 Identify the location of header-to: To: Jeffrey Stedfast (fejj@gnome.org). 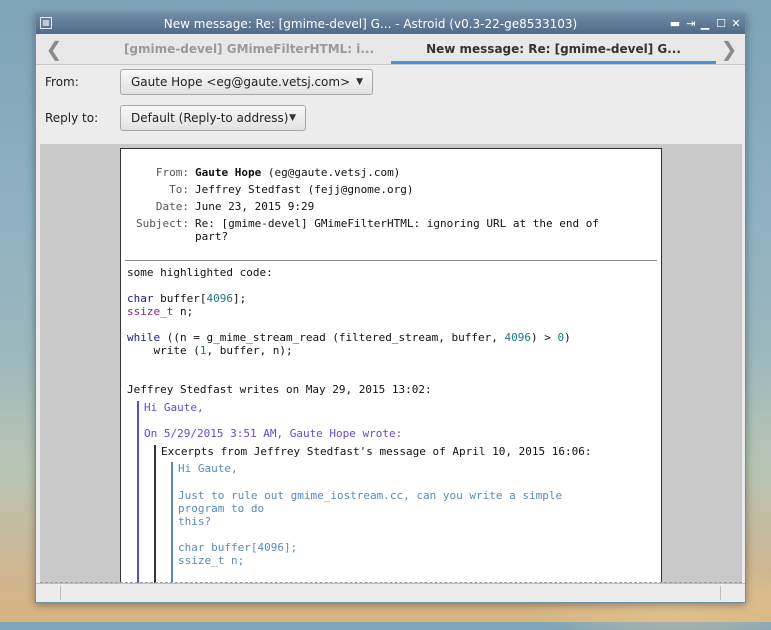
(291, 189).